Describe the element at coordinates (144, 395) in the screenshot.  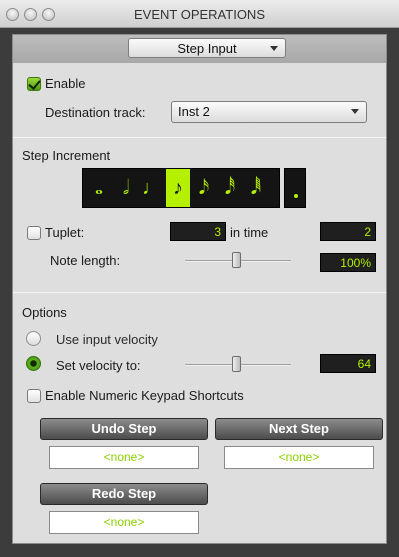
I see `numeric-keypad-label: Enable Numeric Keypad Shortcuts` at that location.